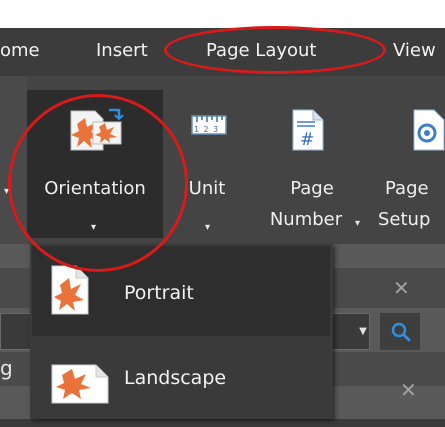 This screenshot has width=445, height=427. I want to click on page-number-icon: #, so click(308, 130).